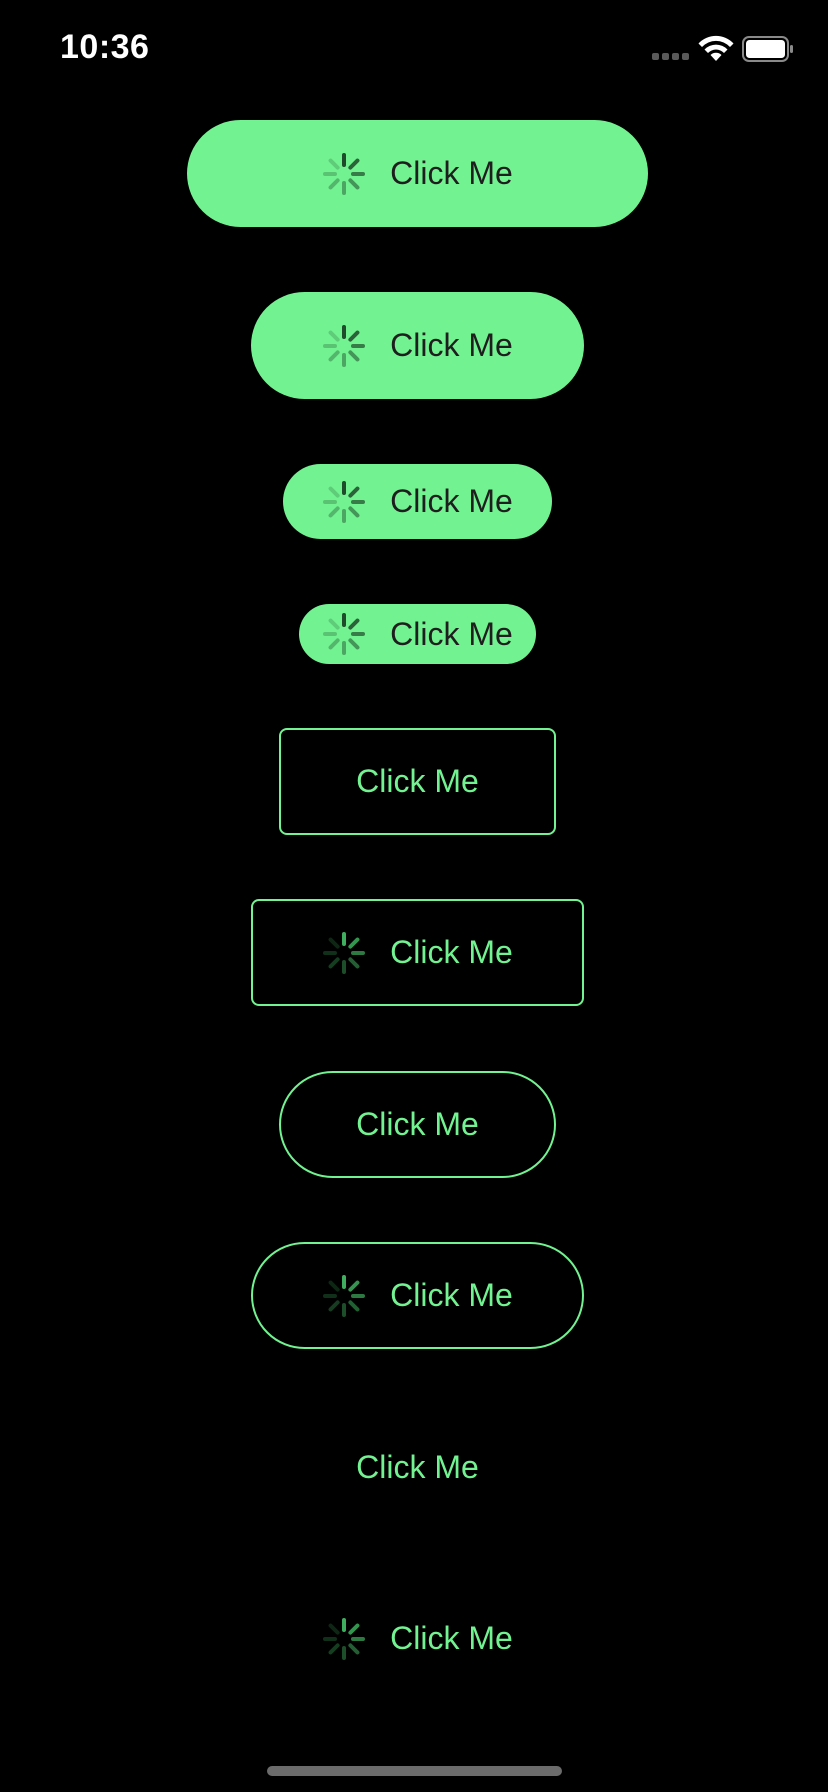 Image resolution: width=828 pixels, height=1792 pixels. What do you see at coordinates (767, 49) in the screenshot?
I see `battery-icon` at bounding box center [767, 49].